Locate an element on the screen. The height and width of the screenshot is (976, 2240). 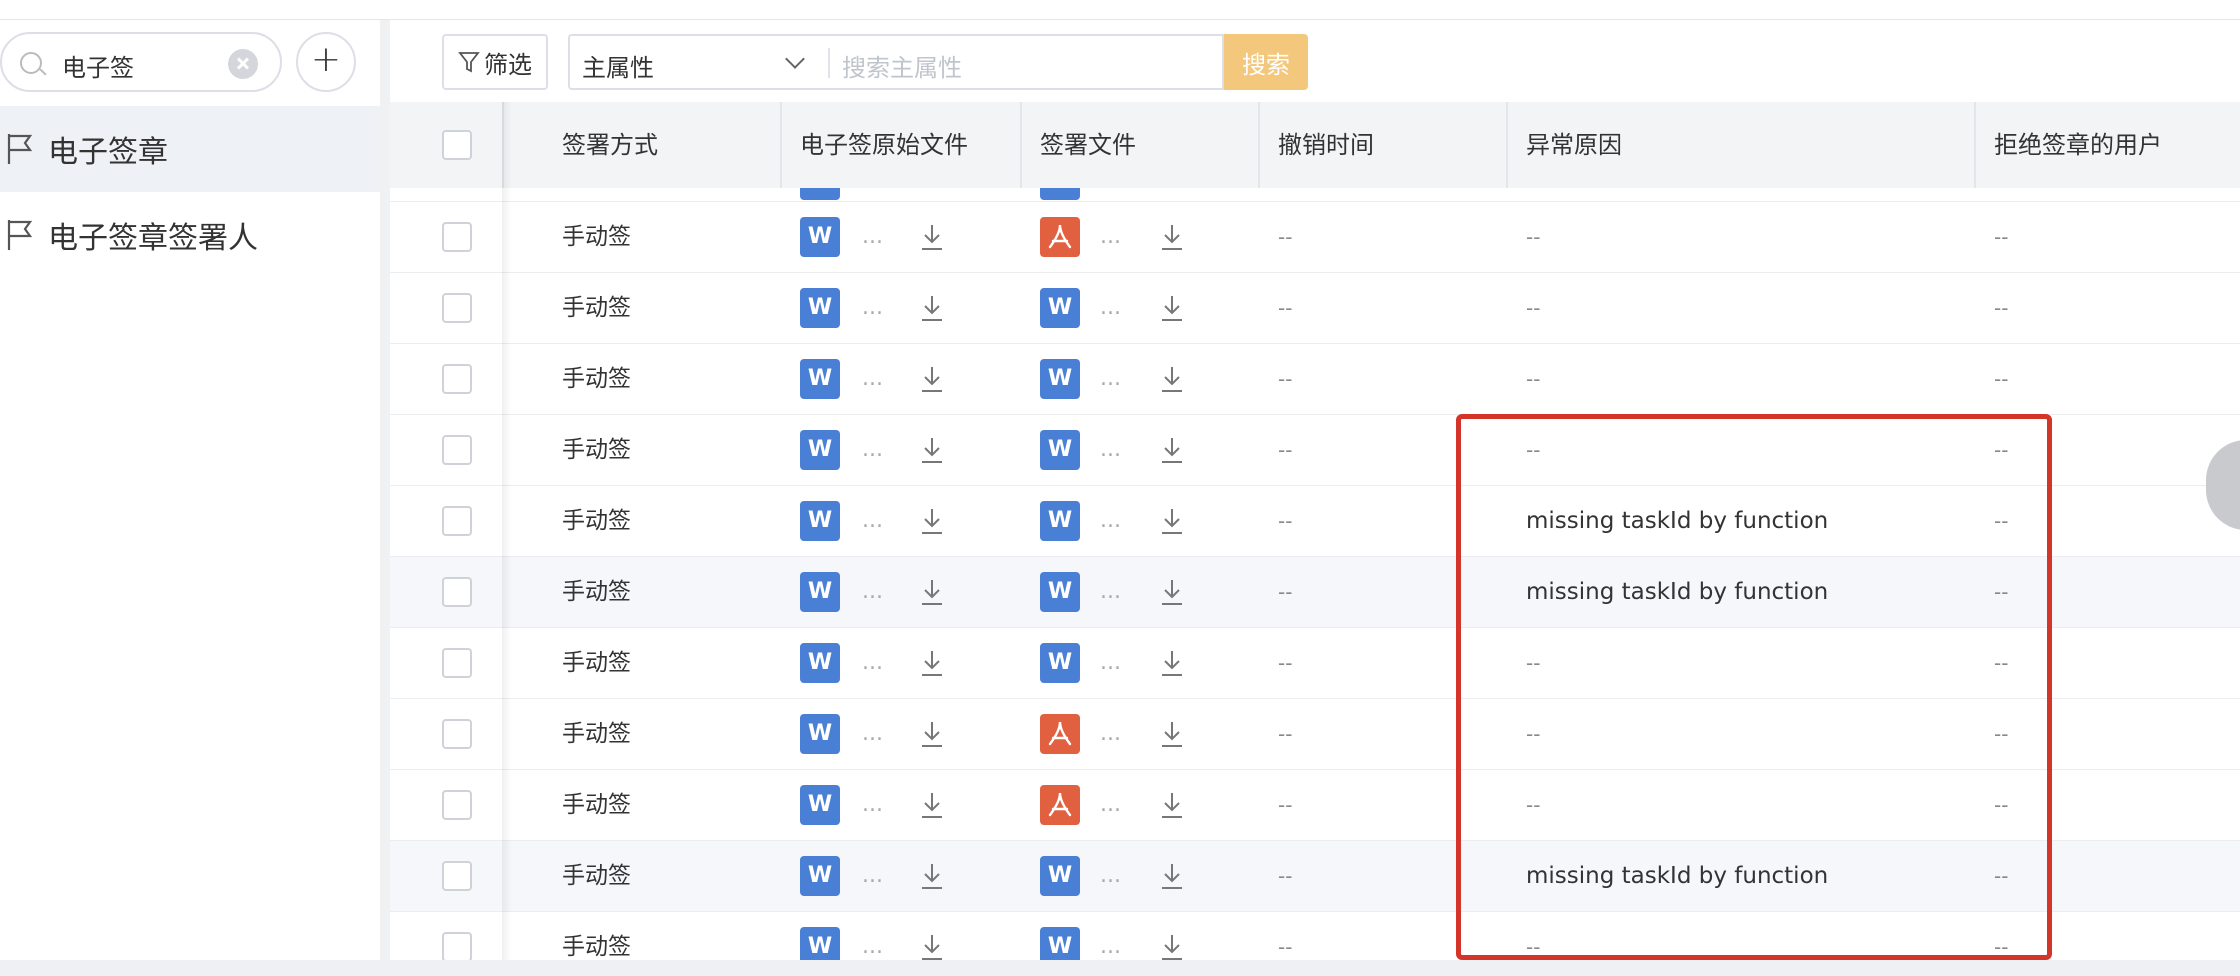
search-button: 搜索 is located at coordinates (1266, 62).